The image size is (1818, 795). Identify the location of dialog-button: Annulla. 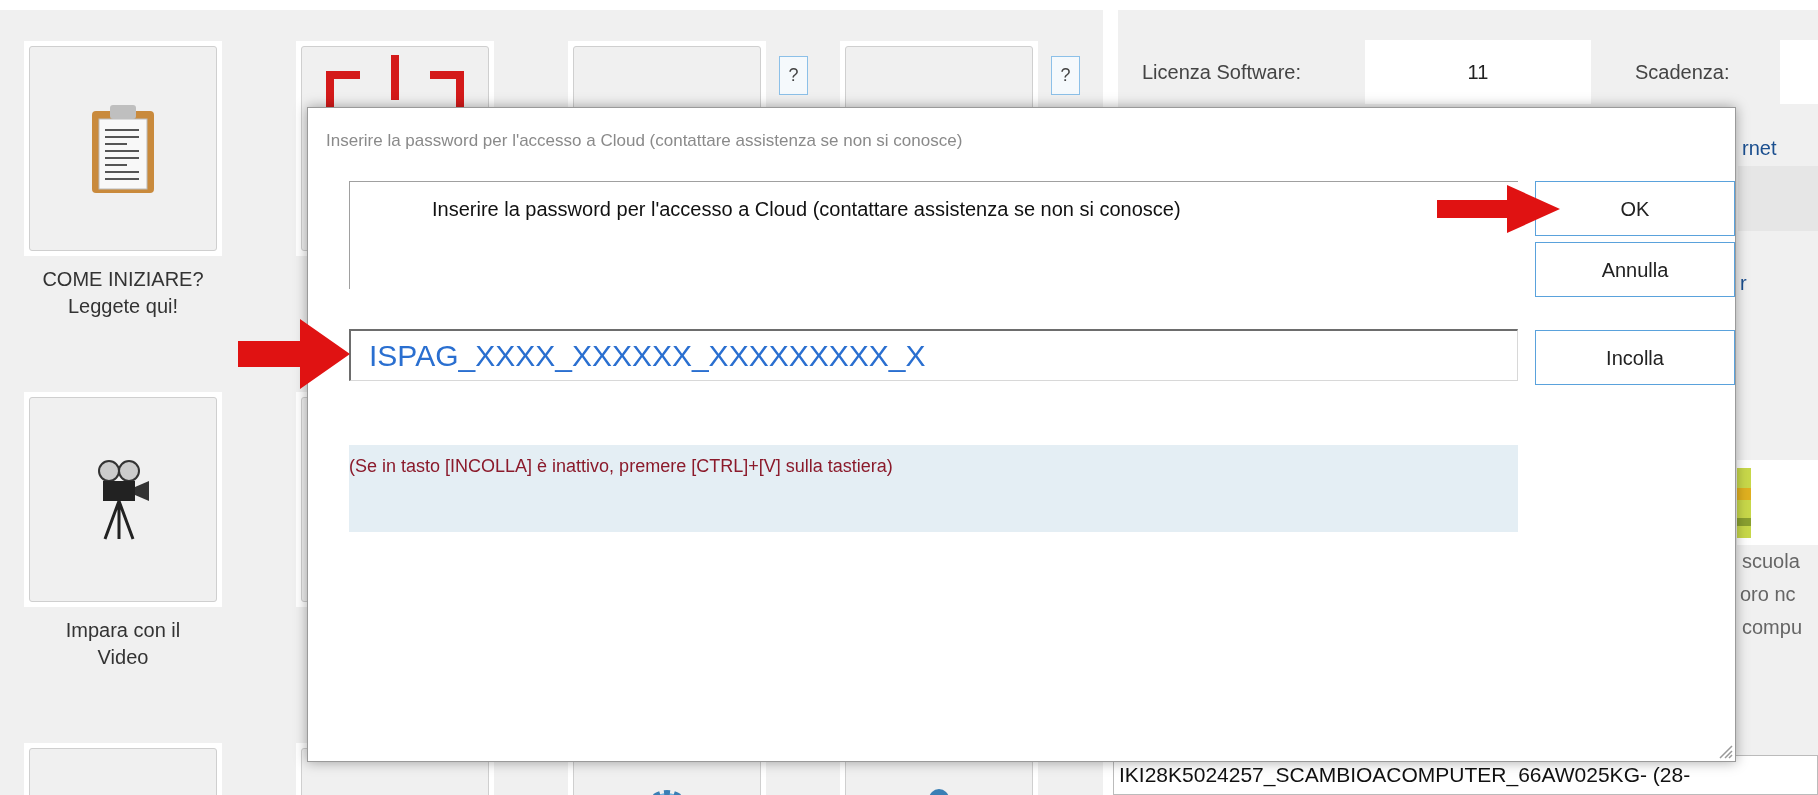
(1635, 269).